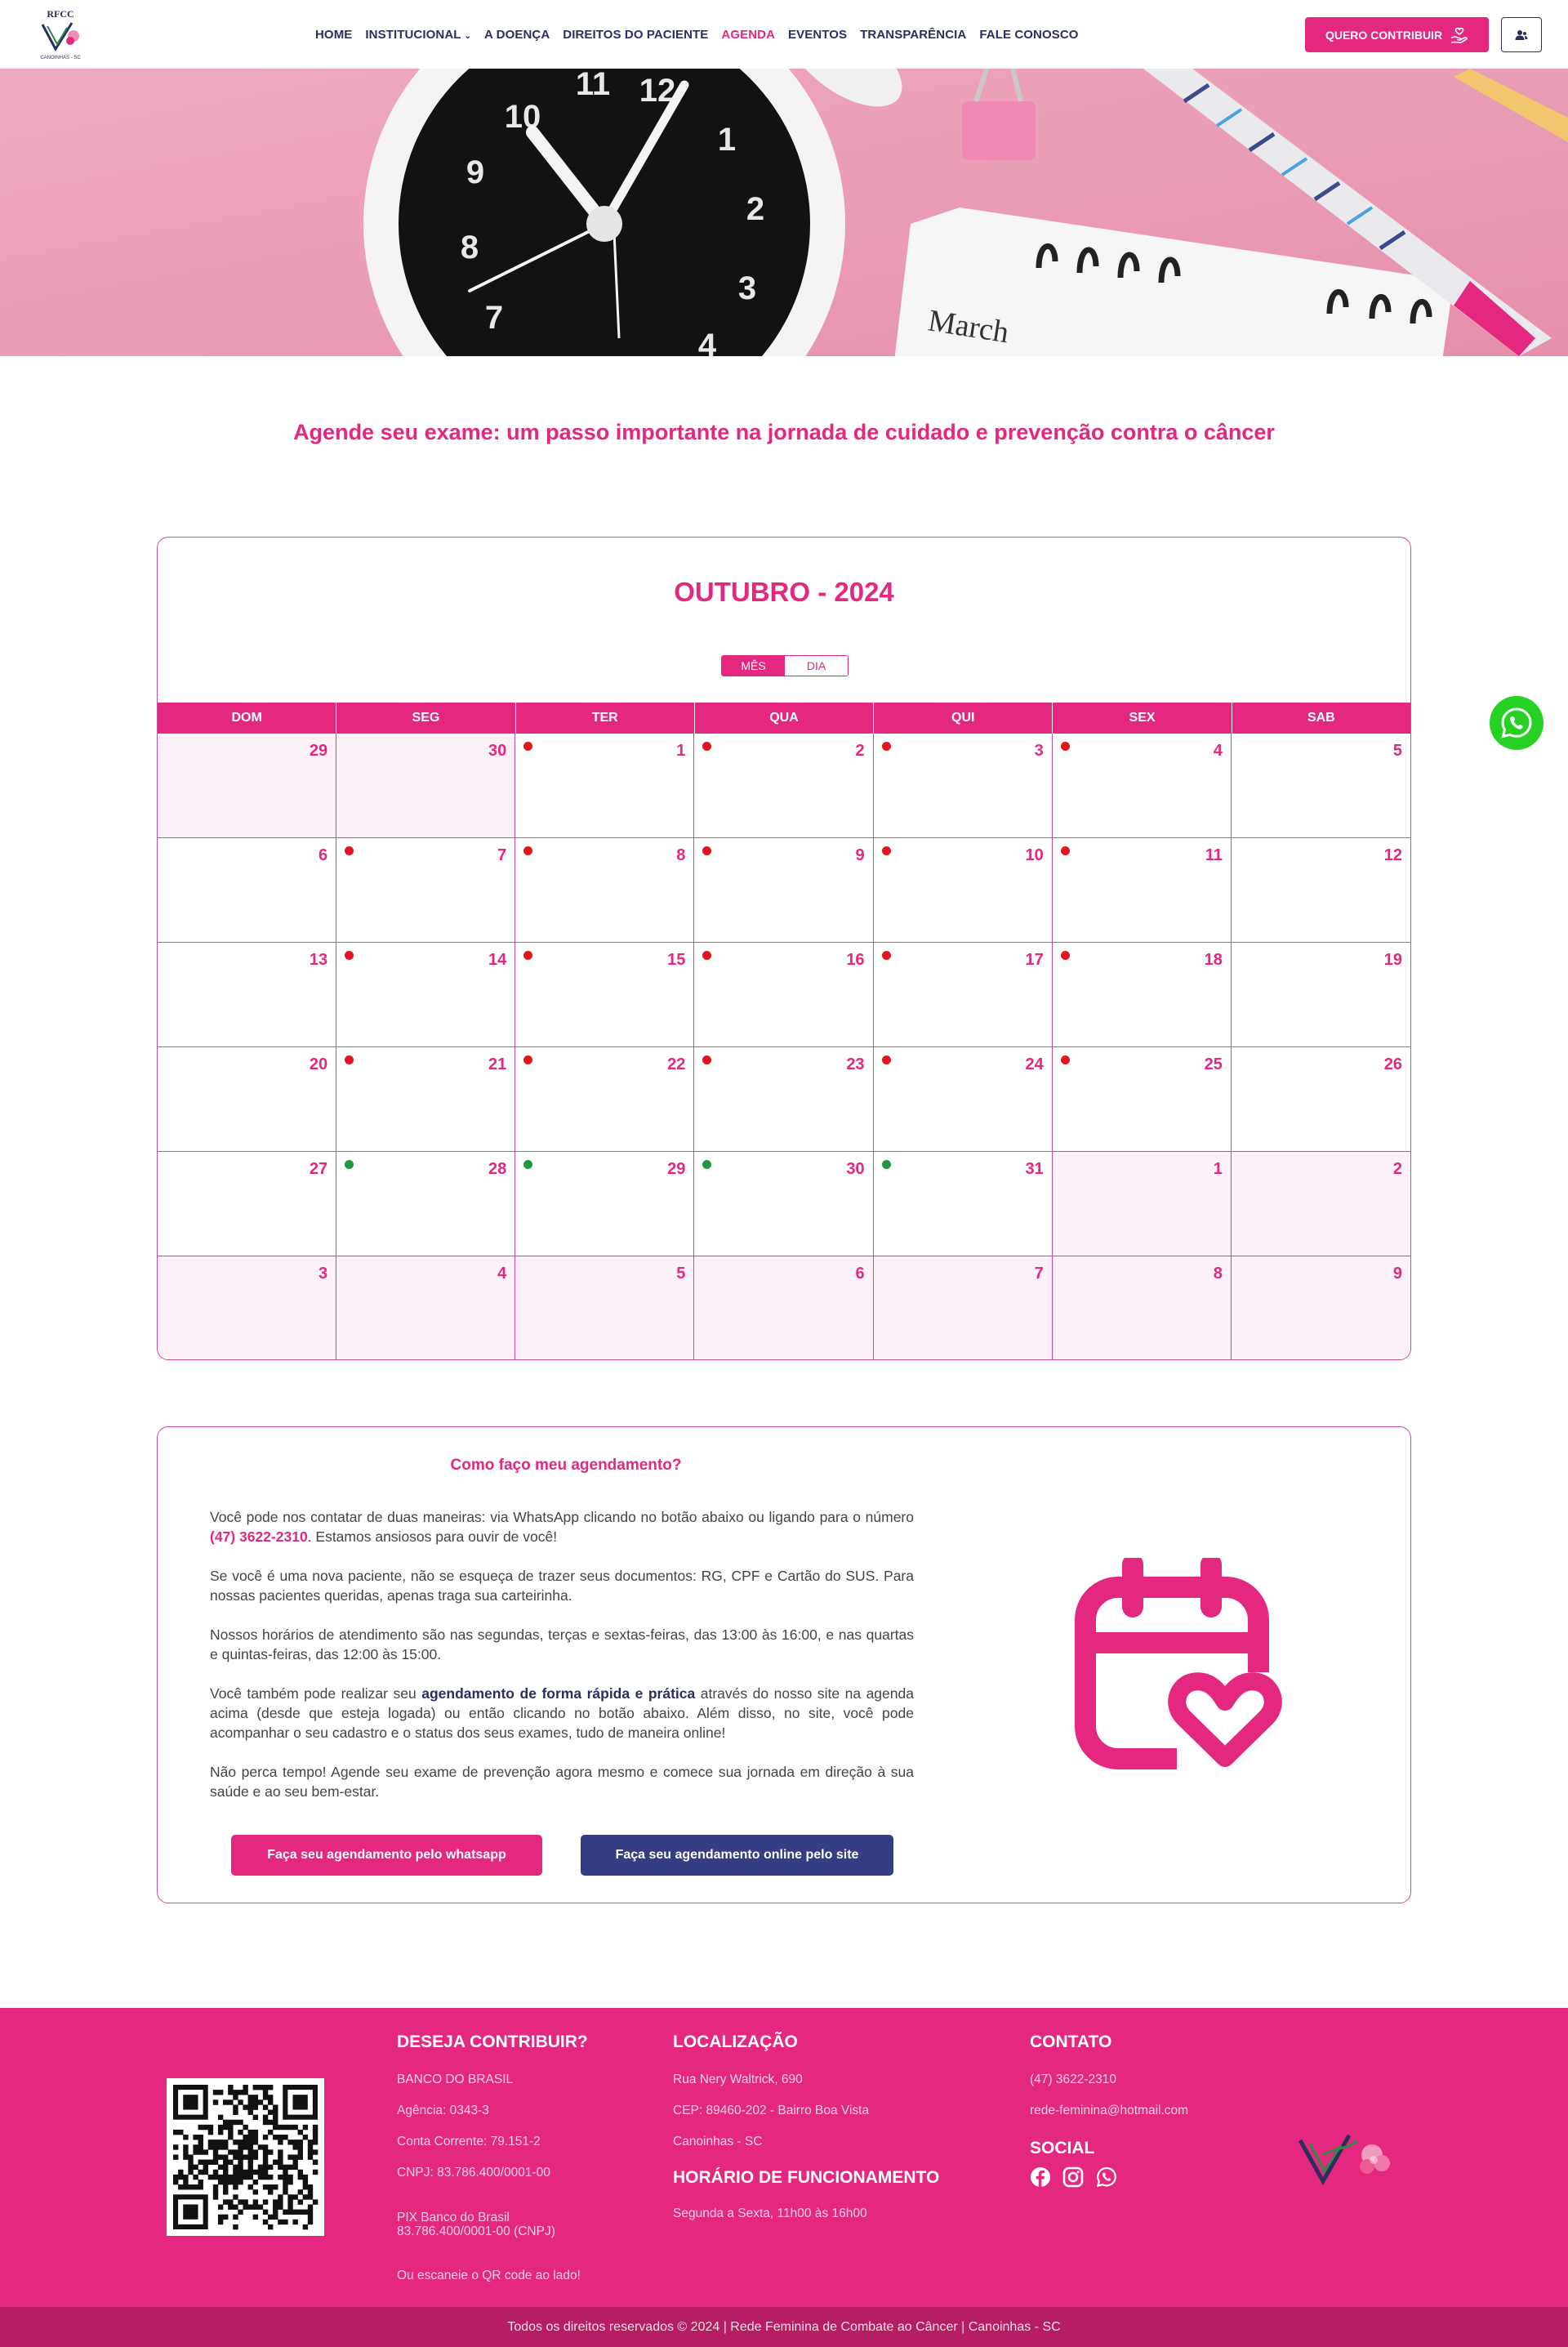 The height and width of the screenshot is (2347, 1568). What do you see at coordinates (605, 995) in the screenshot?
I see `calendar-day-cell: 15` at bounding box center [605, 995].